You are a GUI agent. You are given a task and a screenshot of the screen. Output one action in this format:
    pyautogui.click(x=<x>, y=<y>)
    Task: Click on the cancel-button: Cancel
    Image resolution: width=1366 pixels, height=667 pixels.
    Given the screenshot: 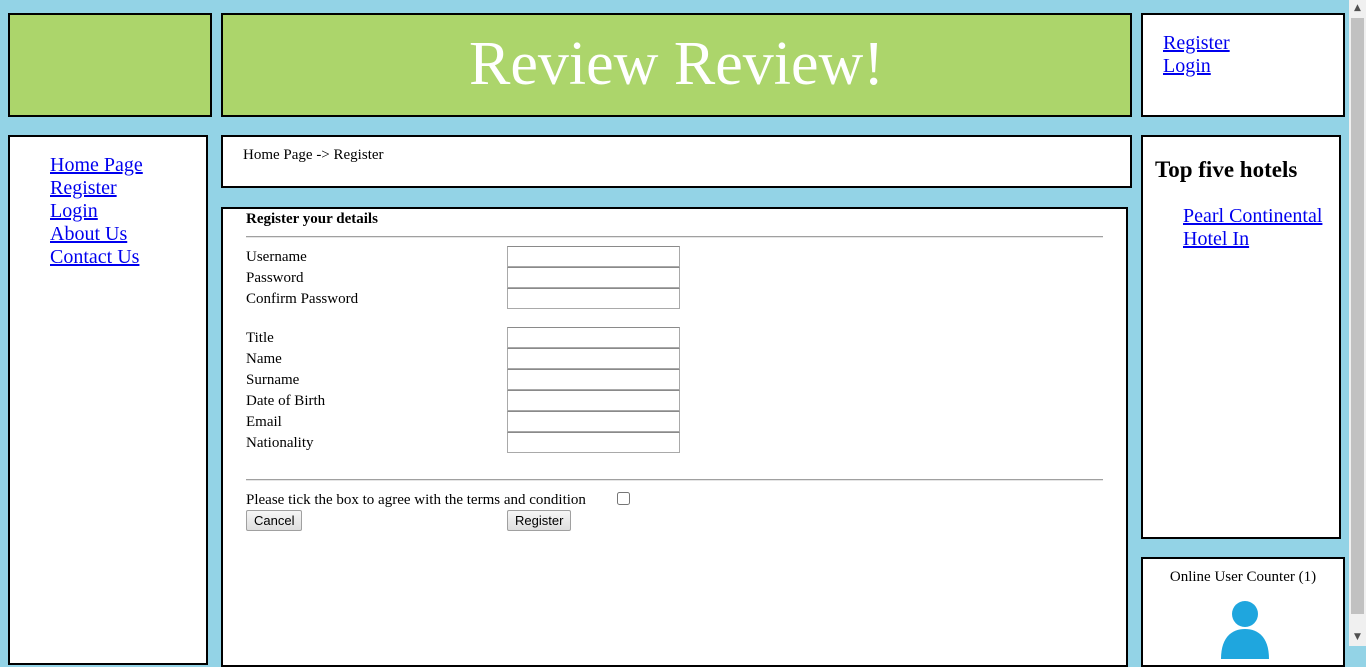 What is the action you would take?
    pyautogui.click(x=274, y=520)
    